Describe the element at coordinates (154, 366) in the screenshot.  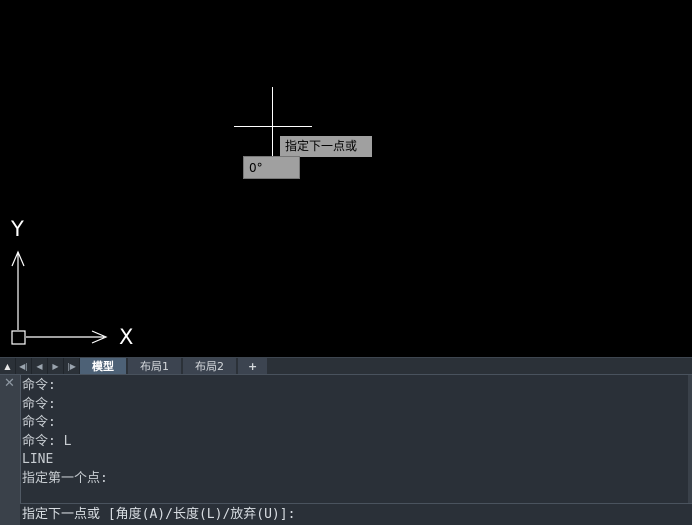
I see `tab-layout1: 布局1` at that location.